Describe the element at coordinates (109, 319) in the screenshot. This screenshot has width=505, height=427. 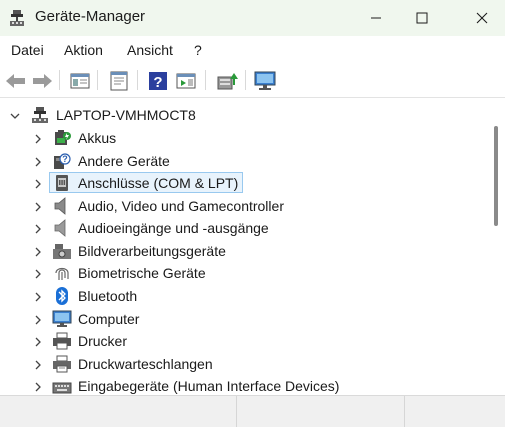
I see `tree-item-label: Computer` at that location.